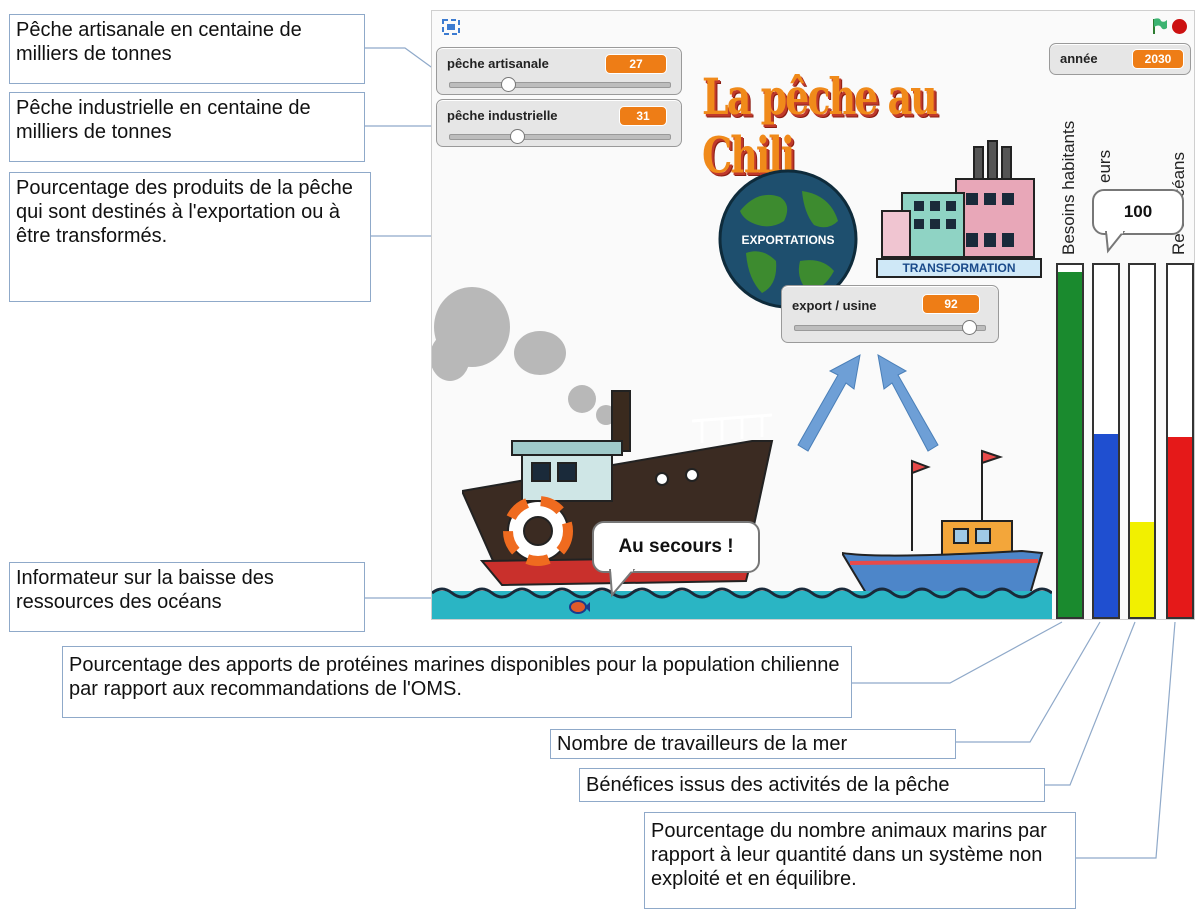 The width and height of the screenshot is (1195, 909). Describe the element at coordinates (1104, 166) in the screenshot. I see `bar-label-travailleurs: eurs` at that location.